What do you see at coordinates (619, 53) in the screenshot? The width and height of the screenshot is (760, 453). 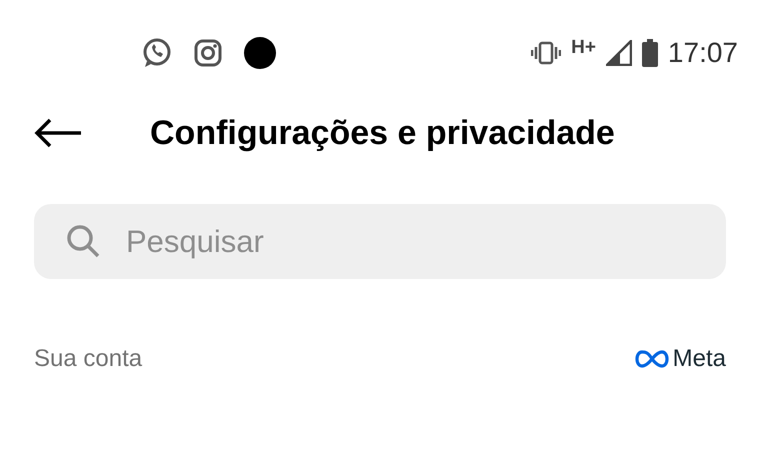 I see `signal-icon` at bounding box center [619, 53].